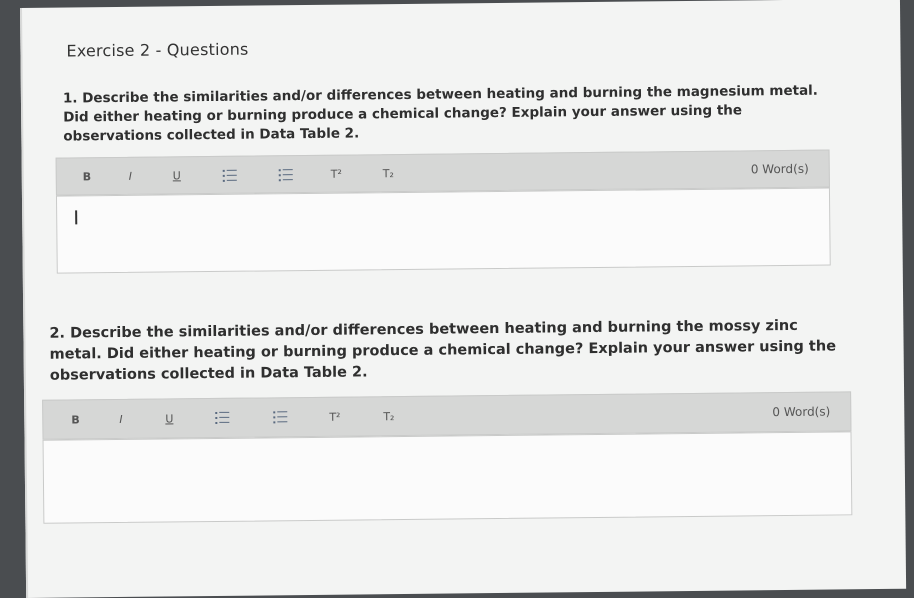 Image resolution: width=914 pixels, height=598 pixels. What do you see at coordinates (447, 477) in the screenshot?
I see `question-2-answer-field` at bounding box center [447, 477].